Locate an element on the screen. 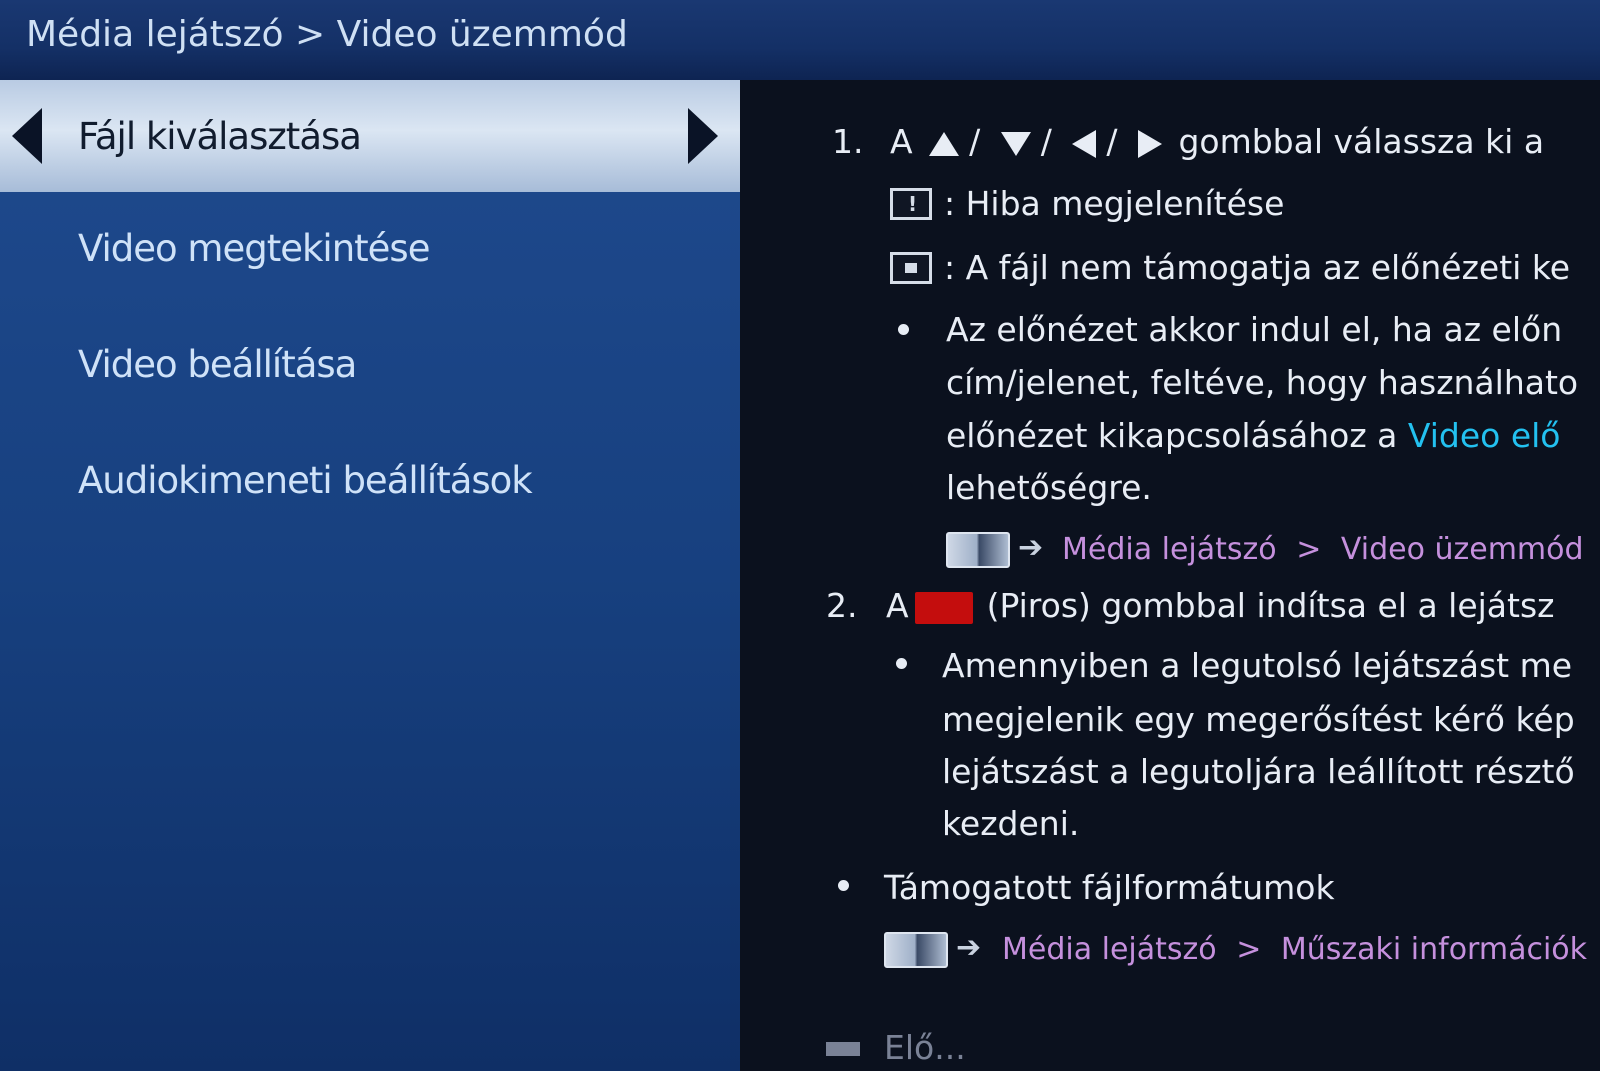  step-1-prefix: A is located at coordinates (901, 141).